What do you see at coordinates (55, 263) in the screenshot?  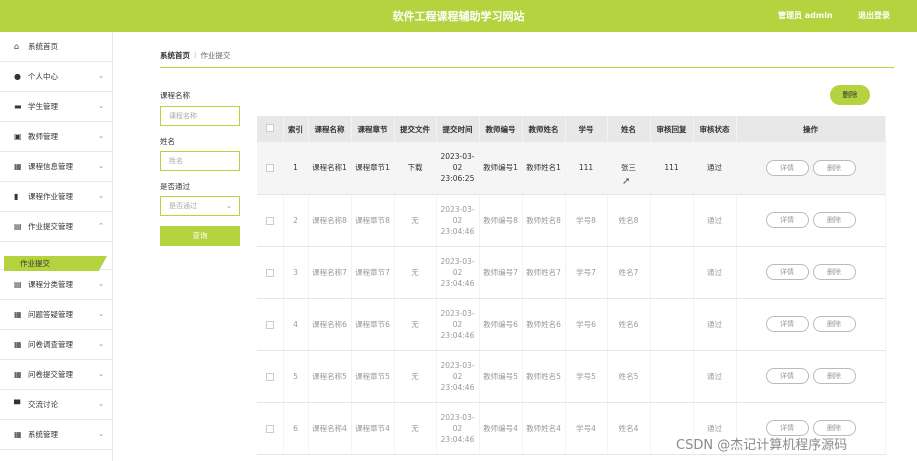 I see `sidebar-subitem-submission: 作业提交` at bounding box center [55, 263].